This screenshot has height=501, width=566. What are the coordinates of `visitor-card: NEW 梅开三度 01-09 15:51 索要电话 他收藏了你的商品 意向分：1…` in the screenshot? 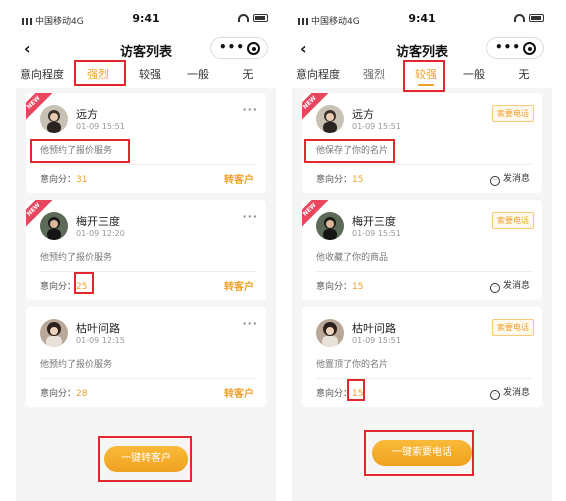 It's located at (422, 250).